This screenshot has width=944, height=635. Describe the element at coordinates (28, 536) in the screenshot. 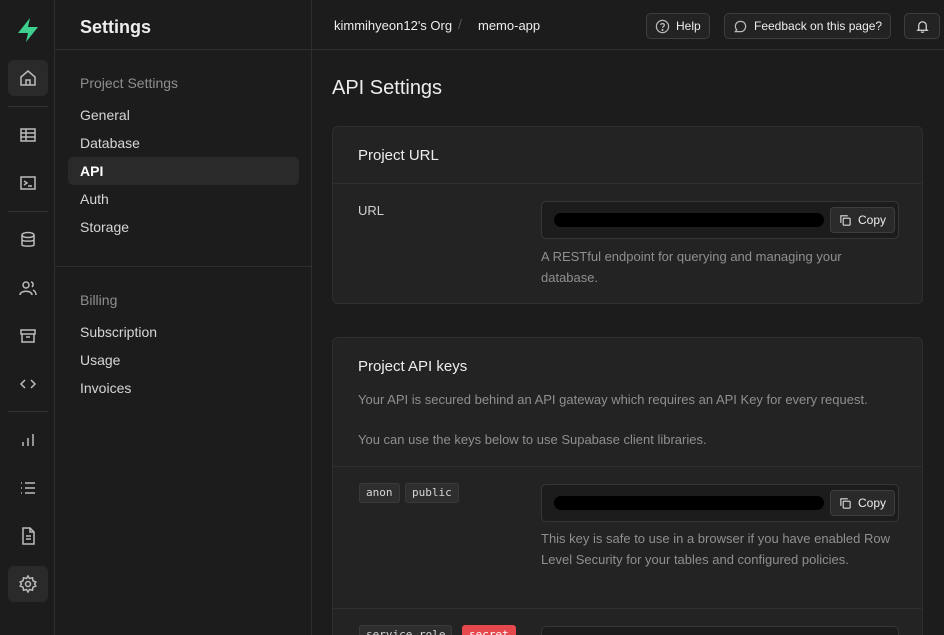

I see `document-icon` at that location.